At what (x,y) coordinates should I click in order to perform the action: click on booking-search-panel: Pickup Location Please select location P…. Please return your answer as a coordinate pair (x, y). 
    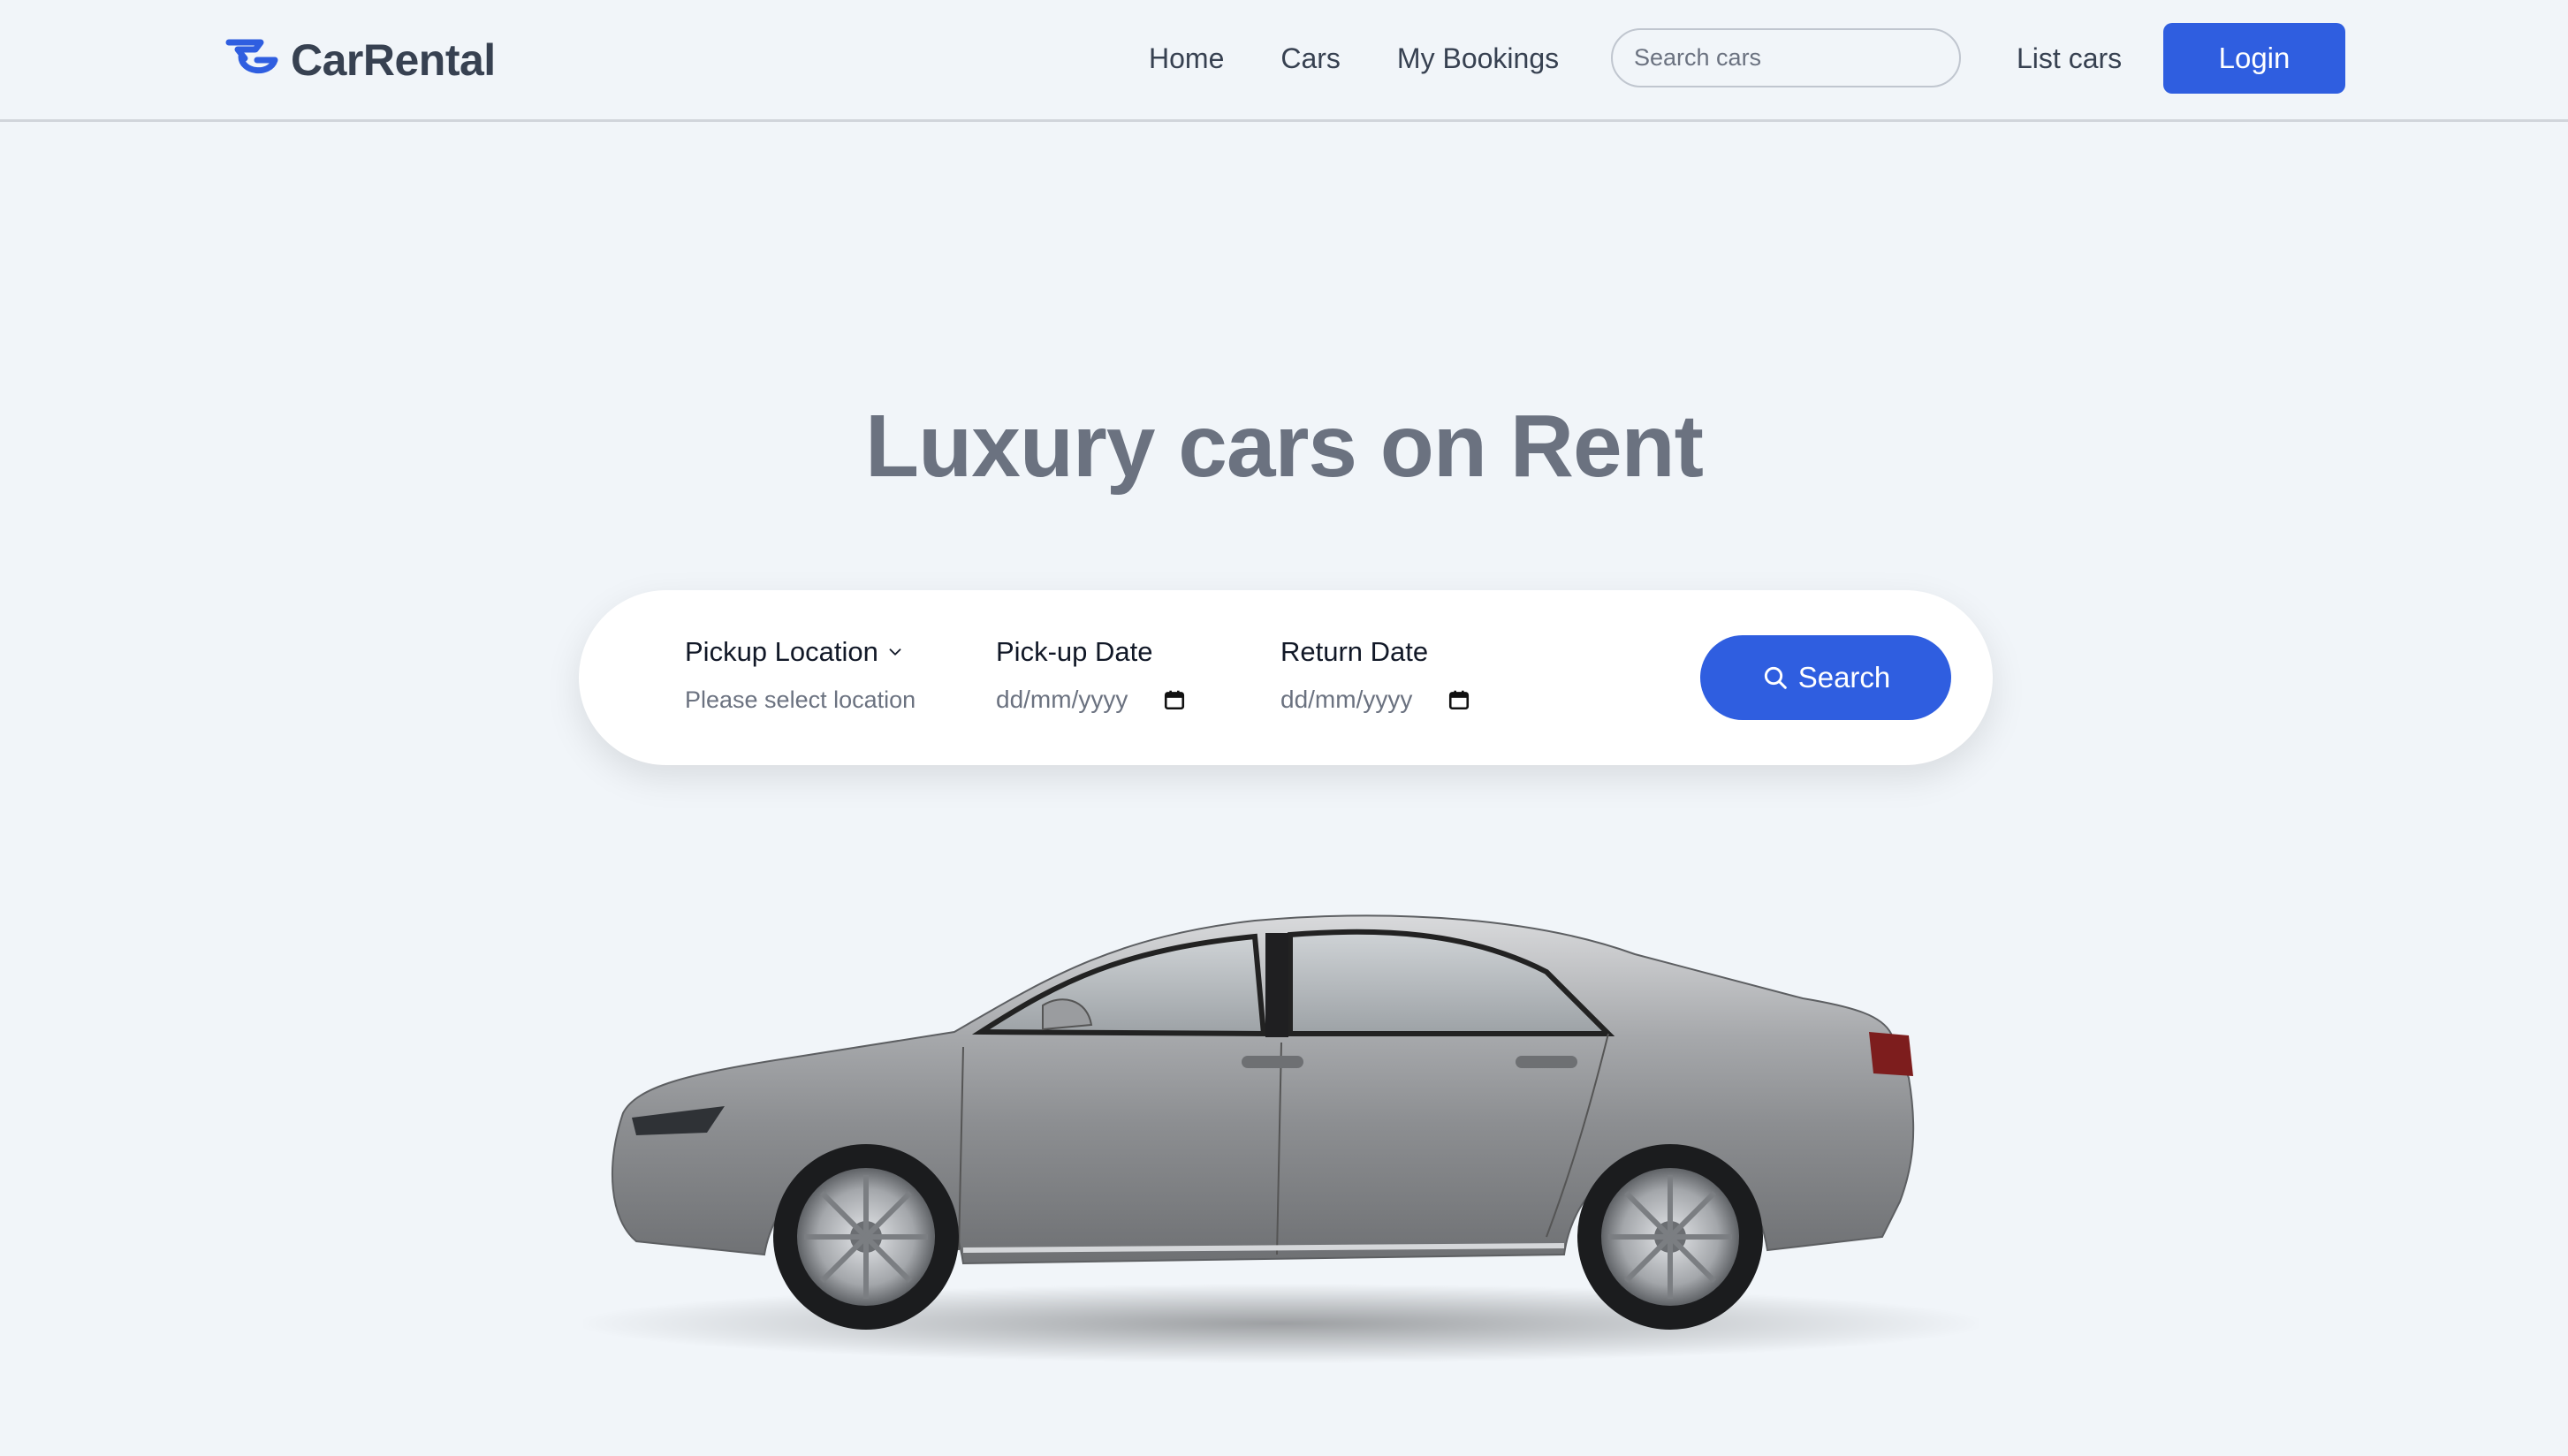
    Looking at the image, I should click on (1286, 677).